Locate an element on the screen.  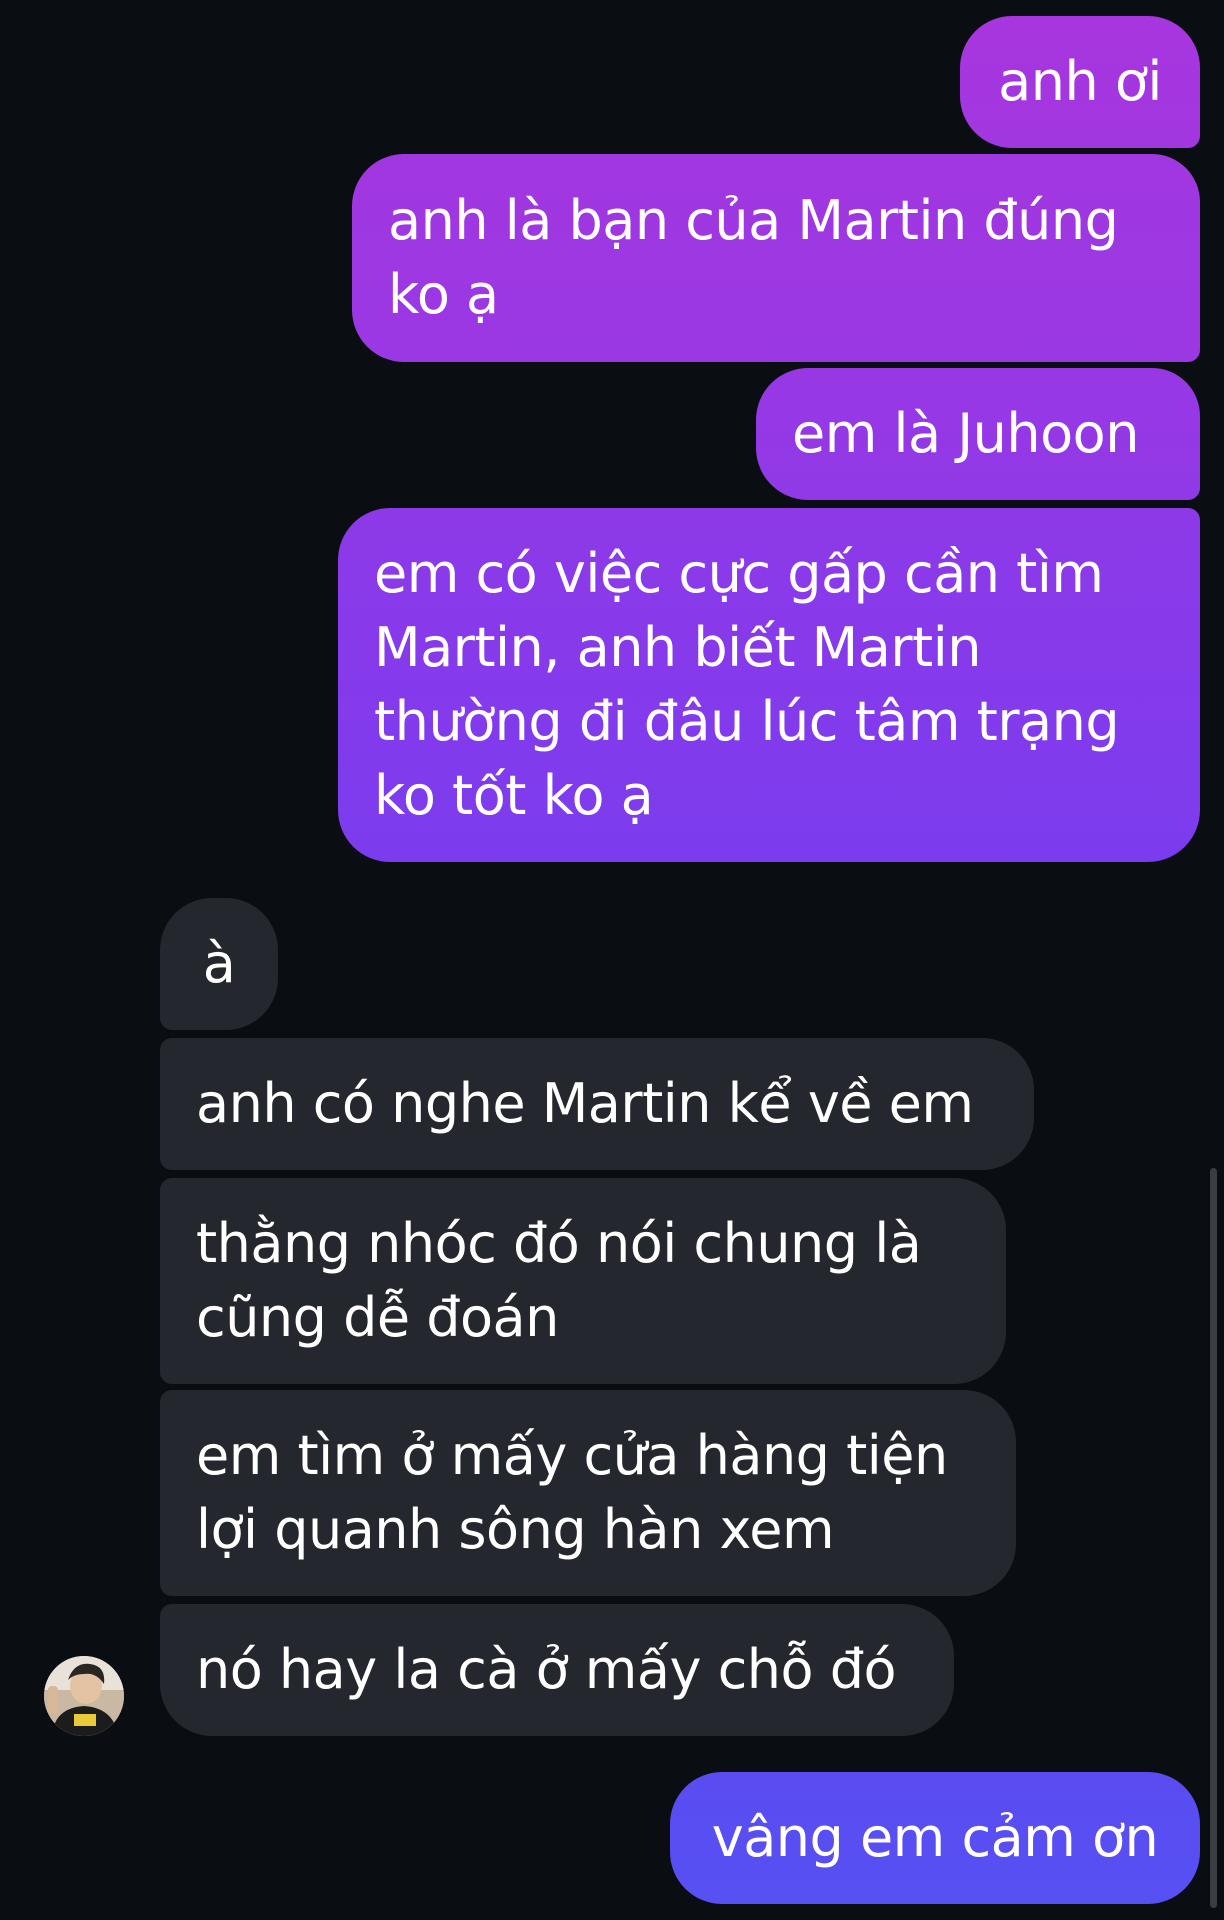
avatar-image is located at coordinates (84, 1696).